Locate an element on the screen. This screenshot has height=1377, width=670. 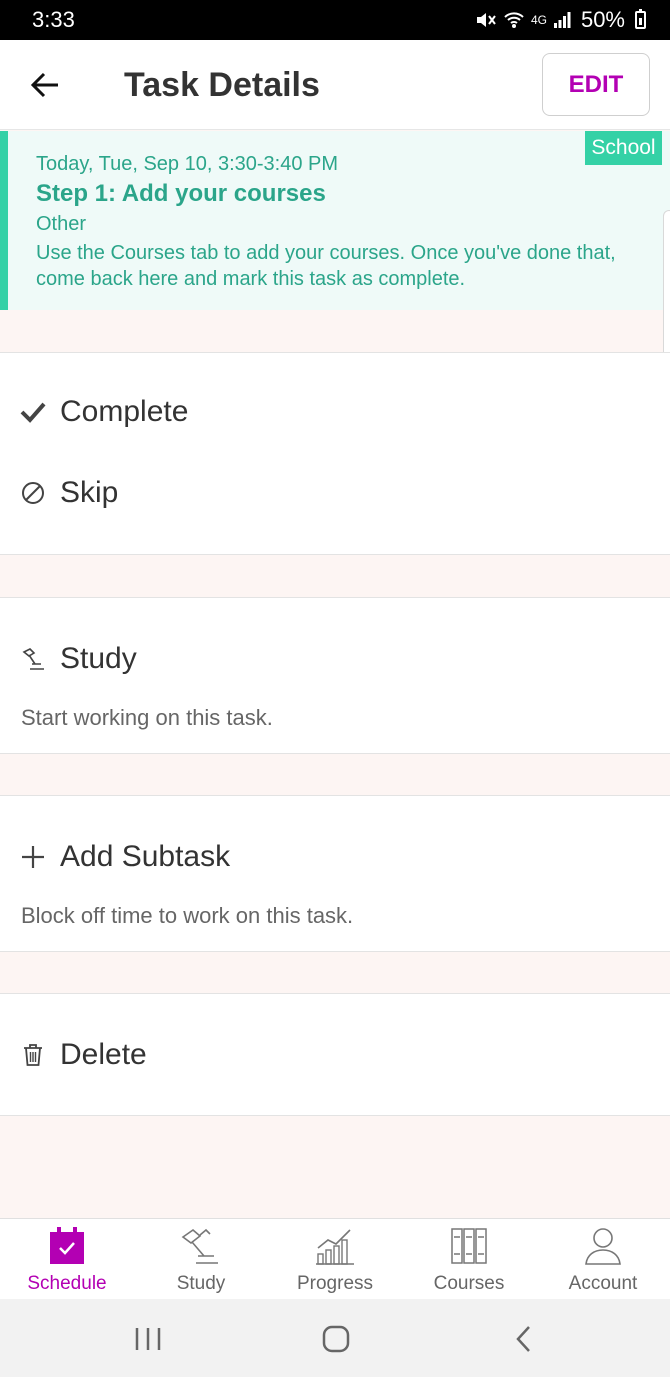
add-subtask-label: Add Subtask is located at coordinates (145, 856).